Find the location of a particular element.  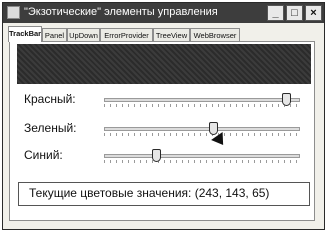

green-slider-thumb is located at coordinates (213, 128).